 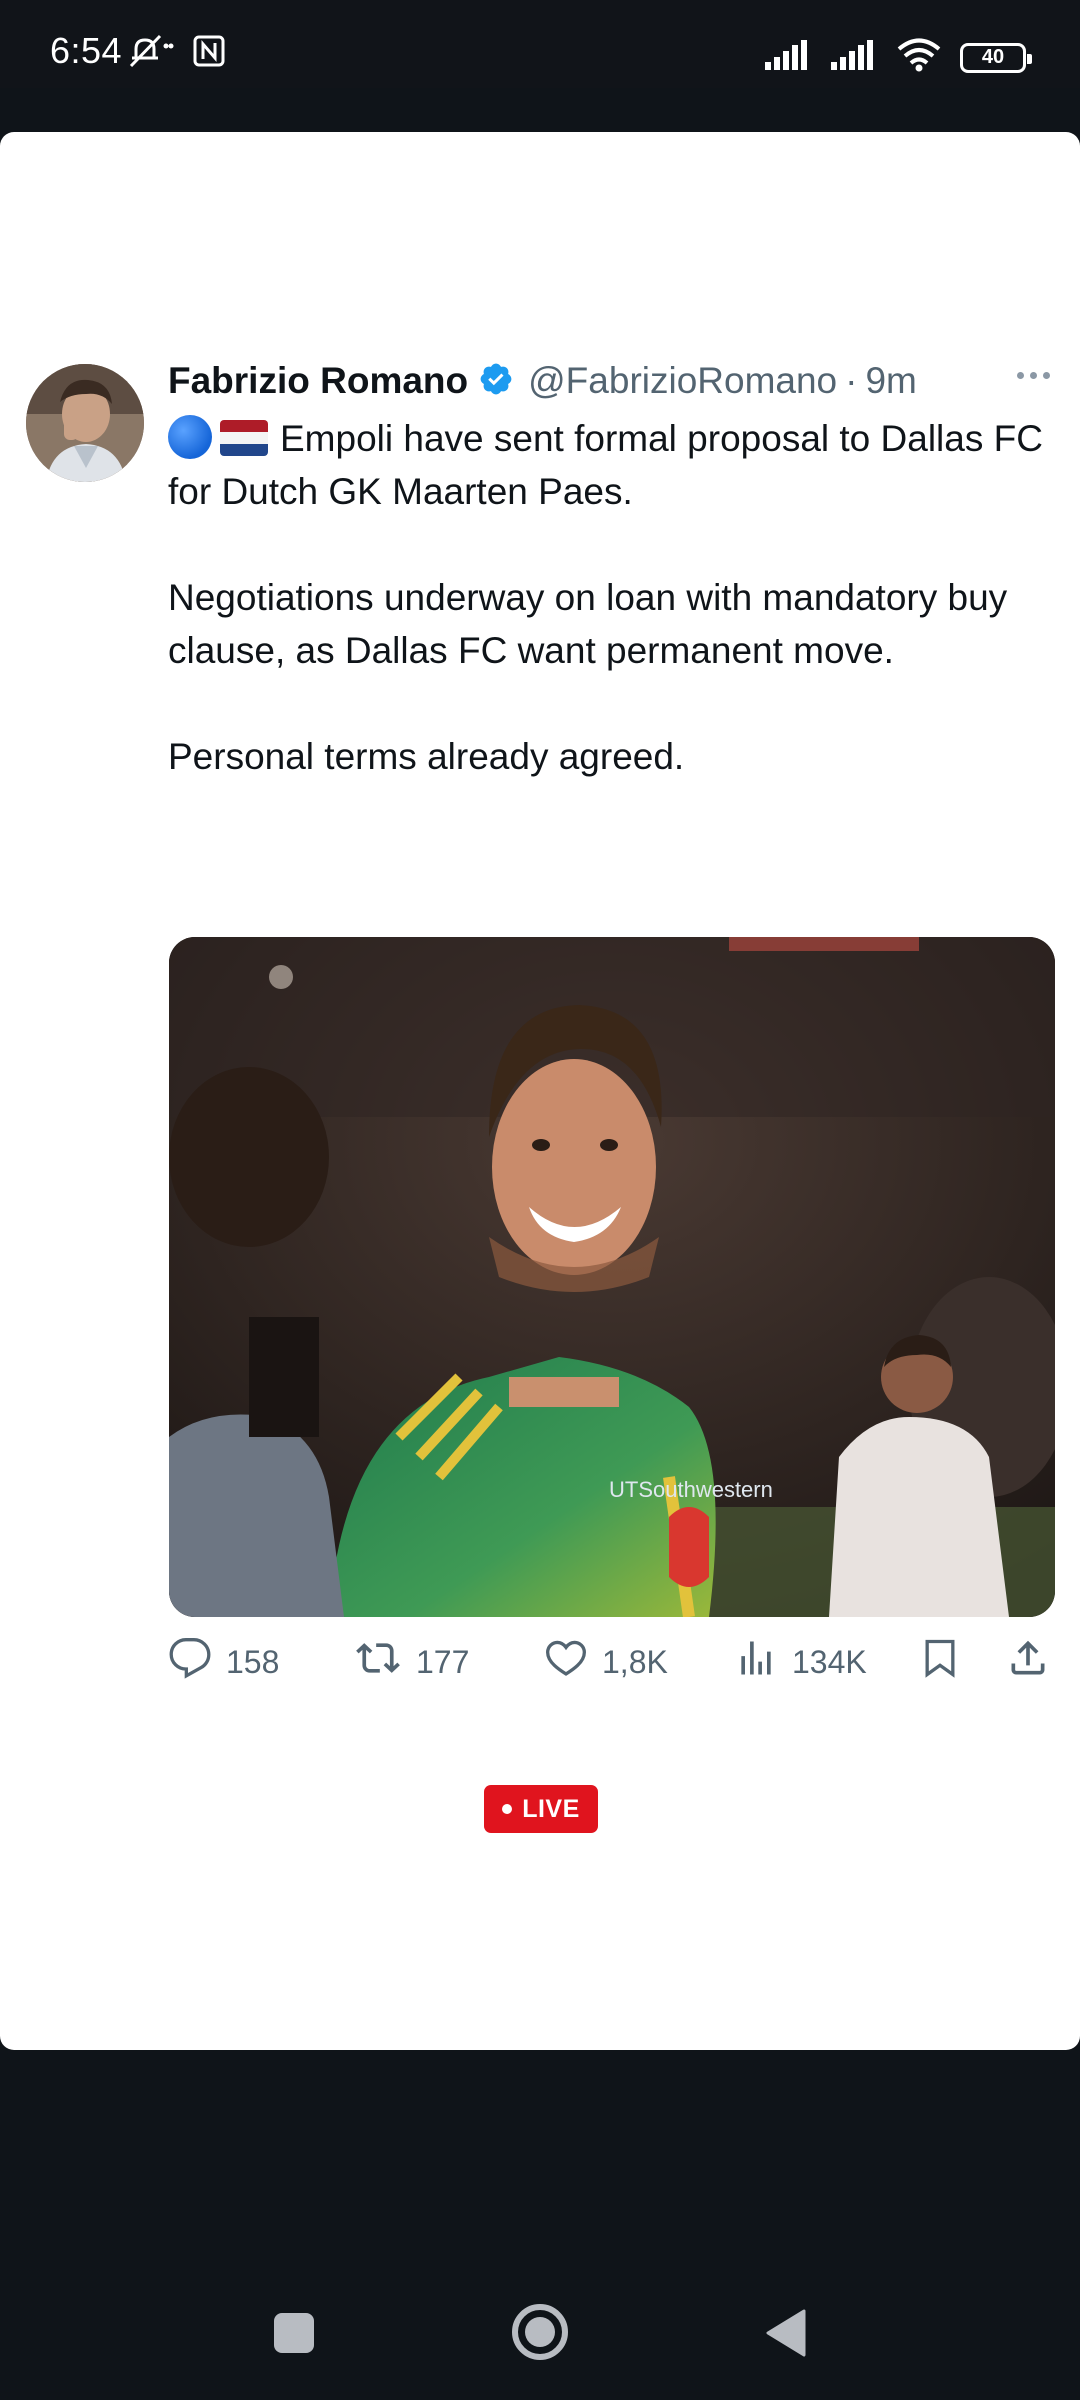 I want to click on views-icon, so click(x=756, y=1662).